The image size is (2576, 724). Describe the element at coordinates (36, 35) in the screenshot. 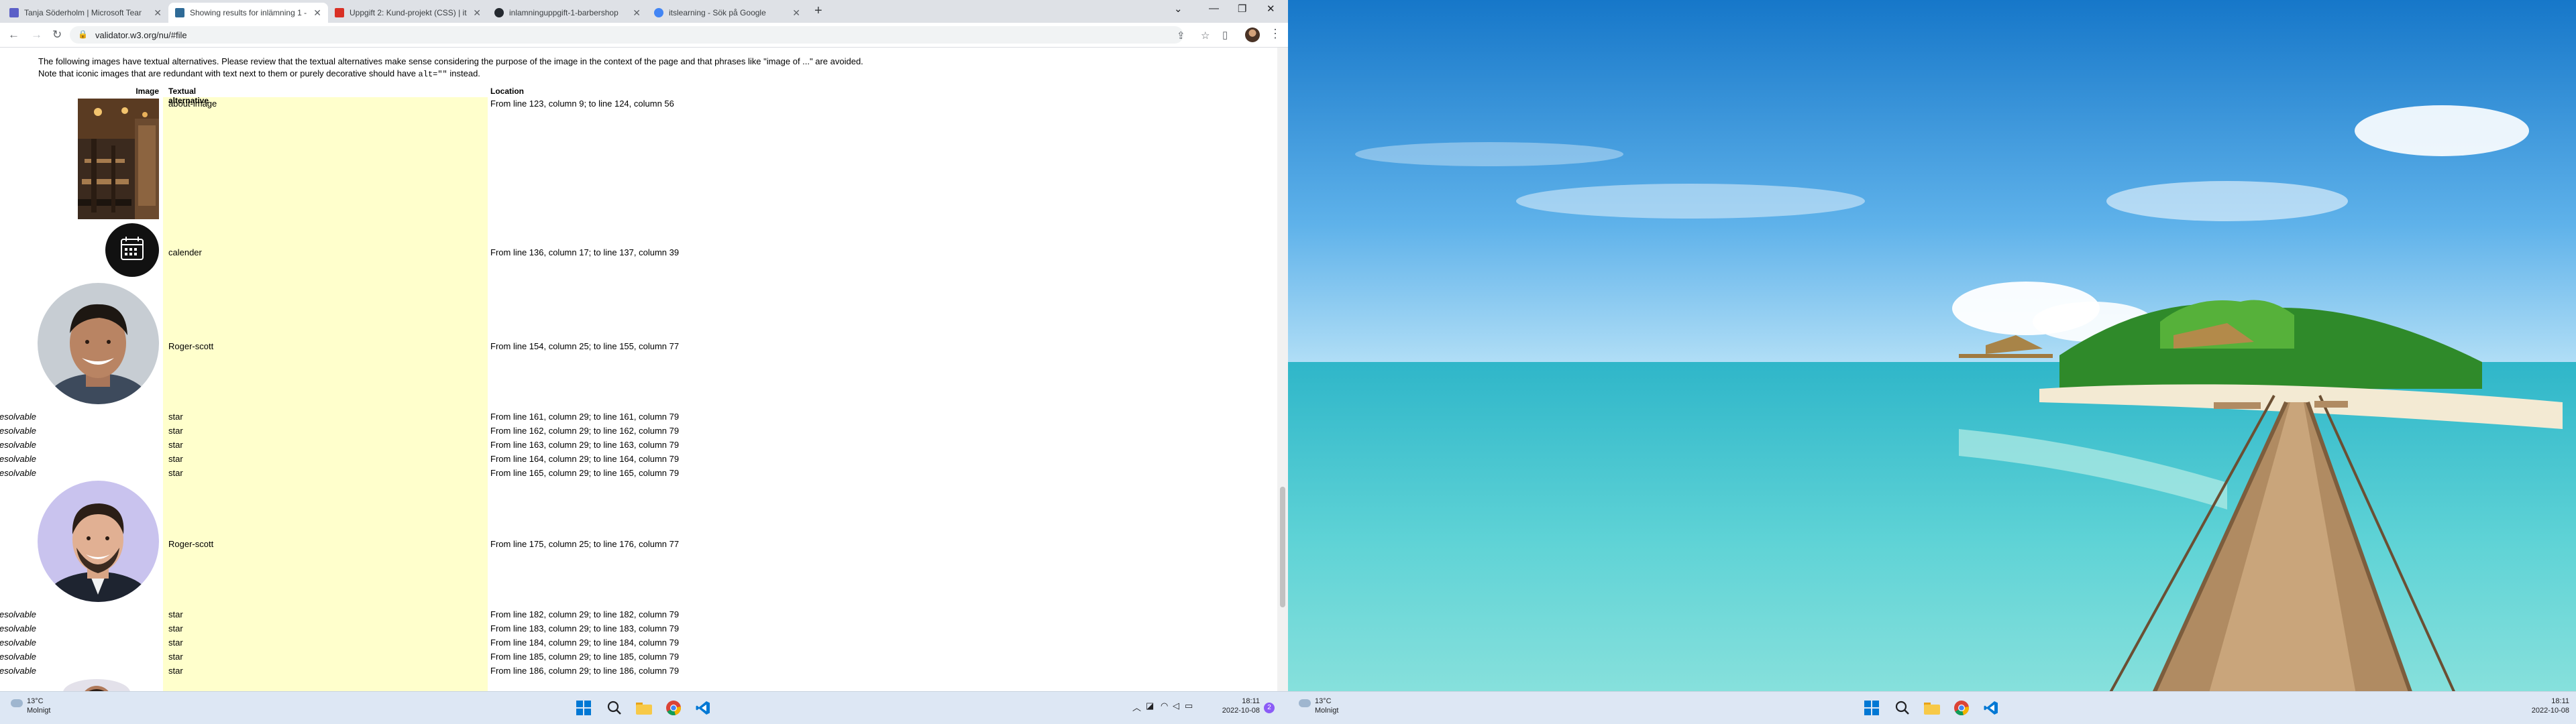

I see `forward-icon: →` at that location.